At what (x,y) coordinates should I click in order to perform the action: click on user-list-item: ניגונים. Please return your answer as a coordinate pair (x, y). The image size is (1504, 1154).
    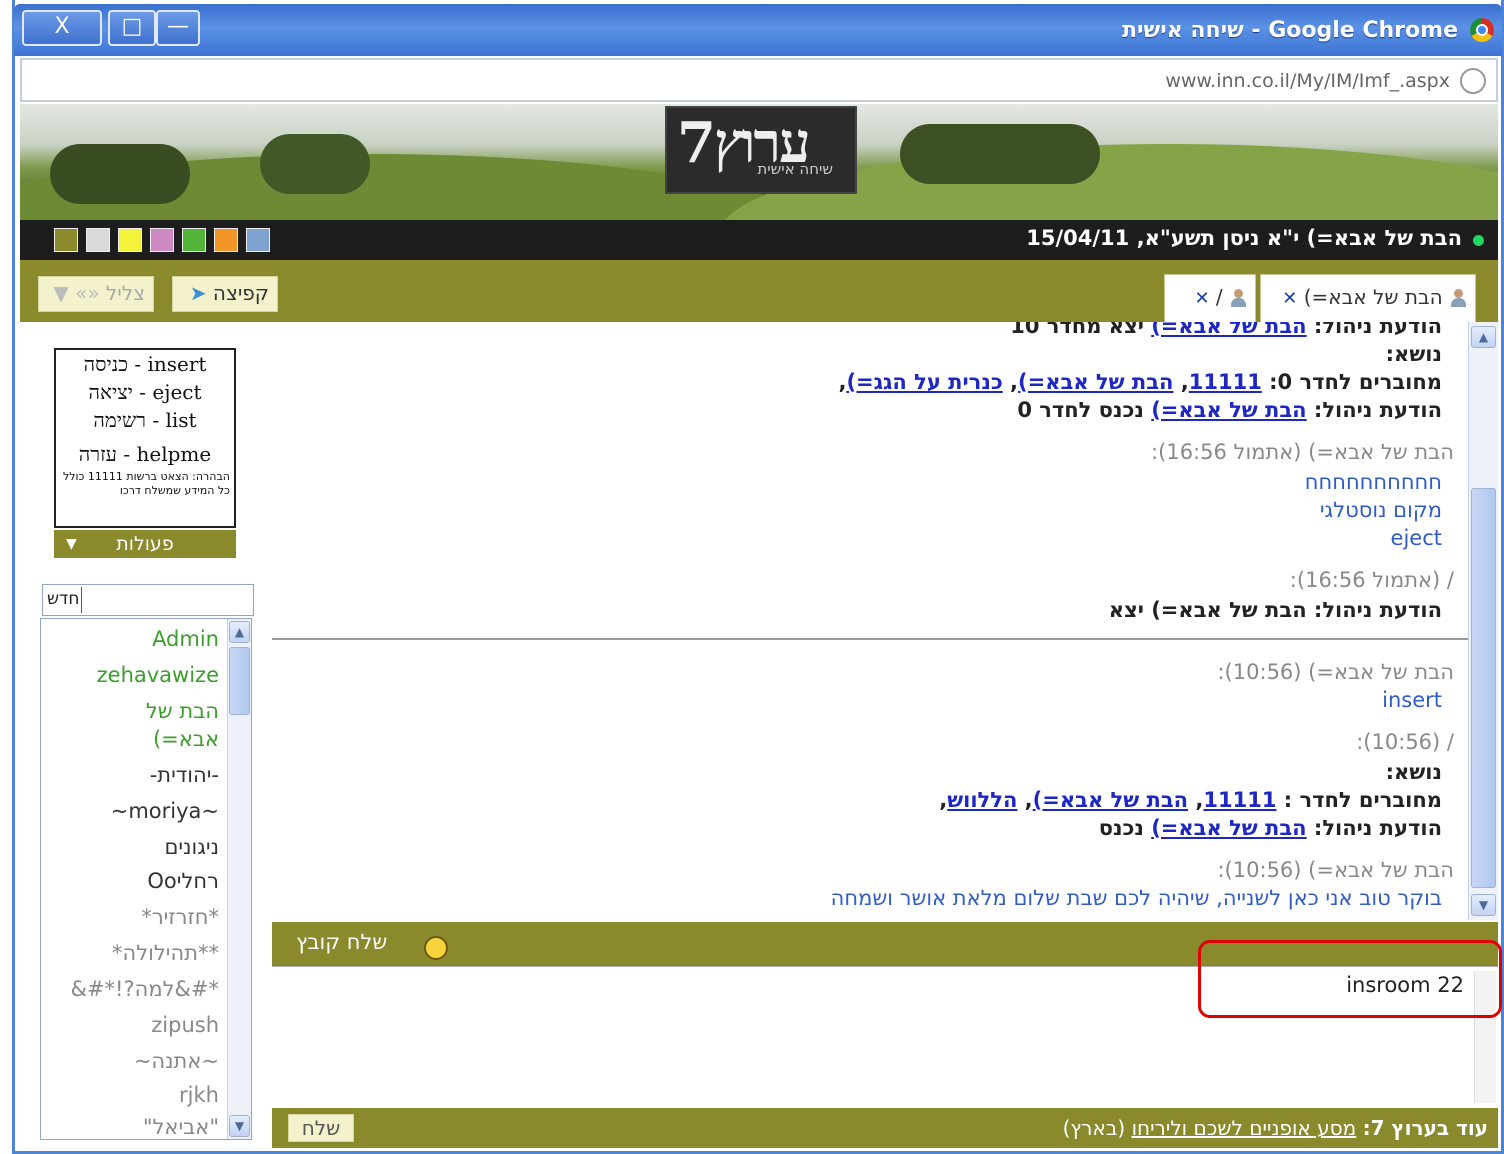
    Looking at the image, I should click on (191, 847).